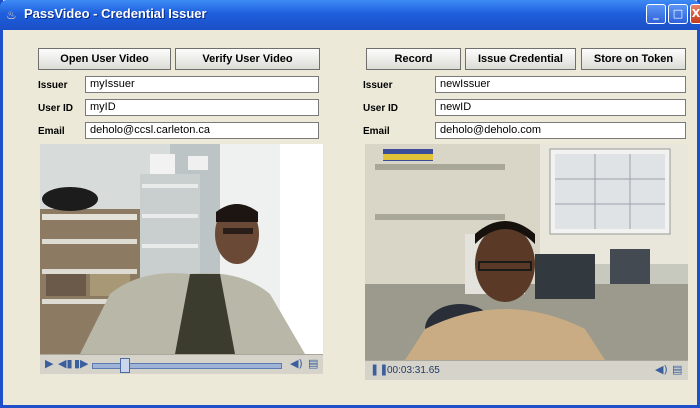  What do you see at coordinates (560, 130) in the screenshot?
I see `new-email-input: deholo@deholo.com` at bounding box center [560, 130].